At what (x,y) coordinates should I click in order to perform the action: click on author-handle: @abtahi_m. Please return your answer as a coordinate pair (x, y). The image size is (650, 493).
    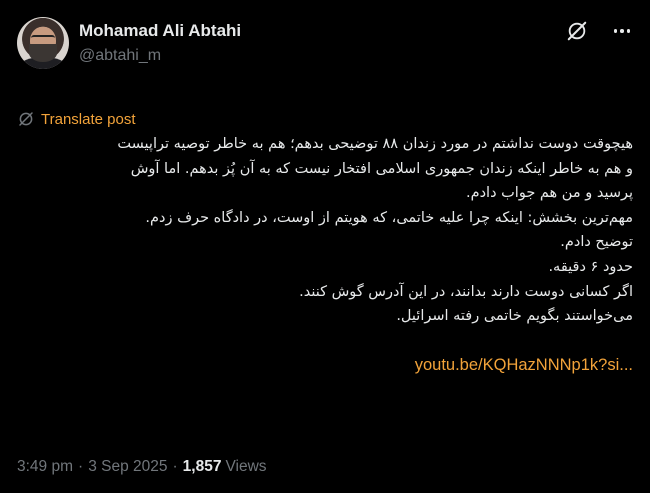
    Looking at the image, I should click on (160, 56).